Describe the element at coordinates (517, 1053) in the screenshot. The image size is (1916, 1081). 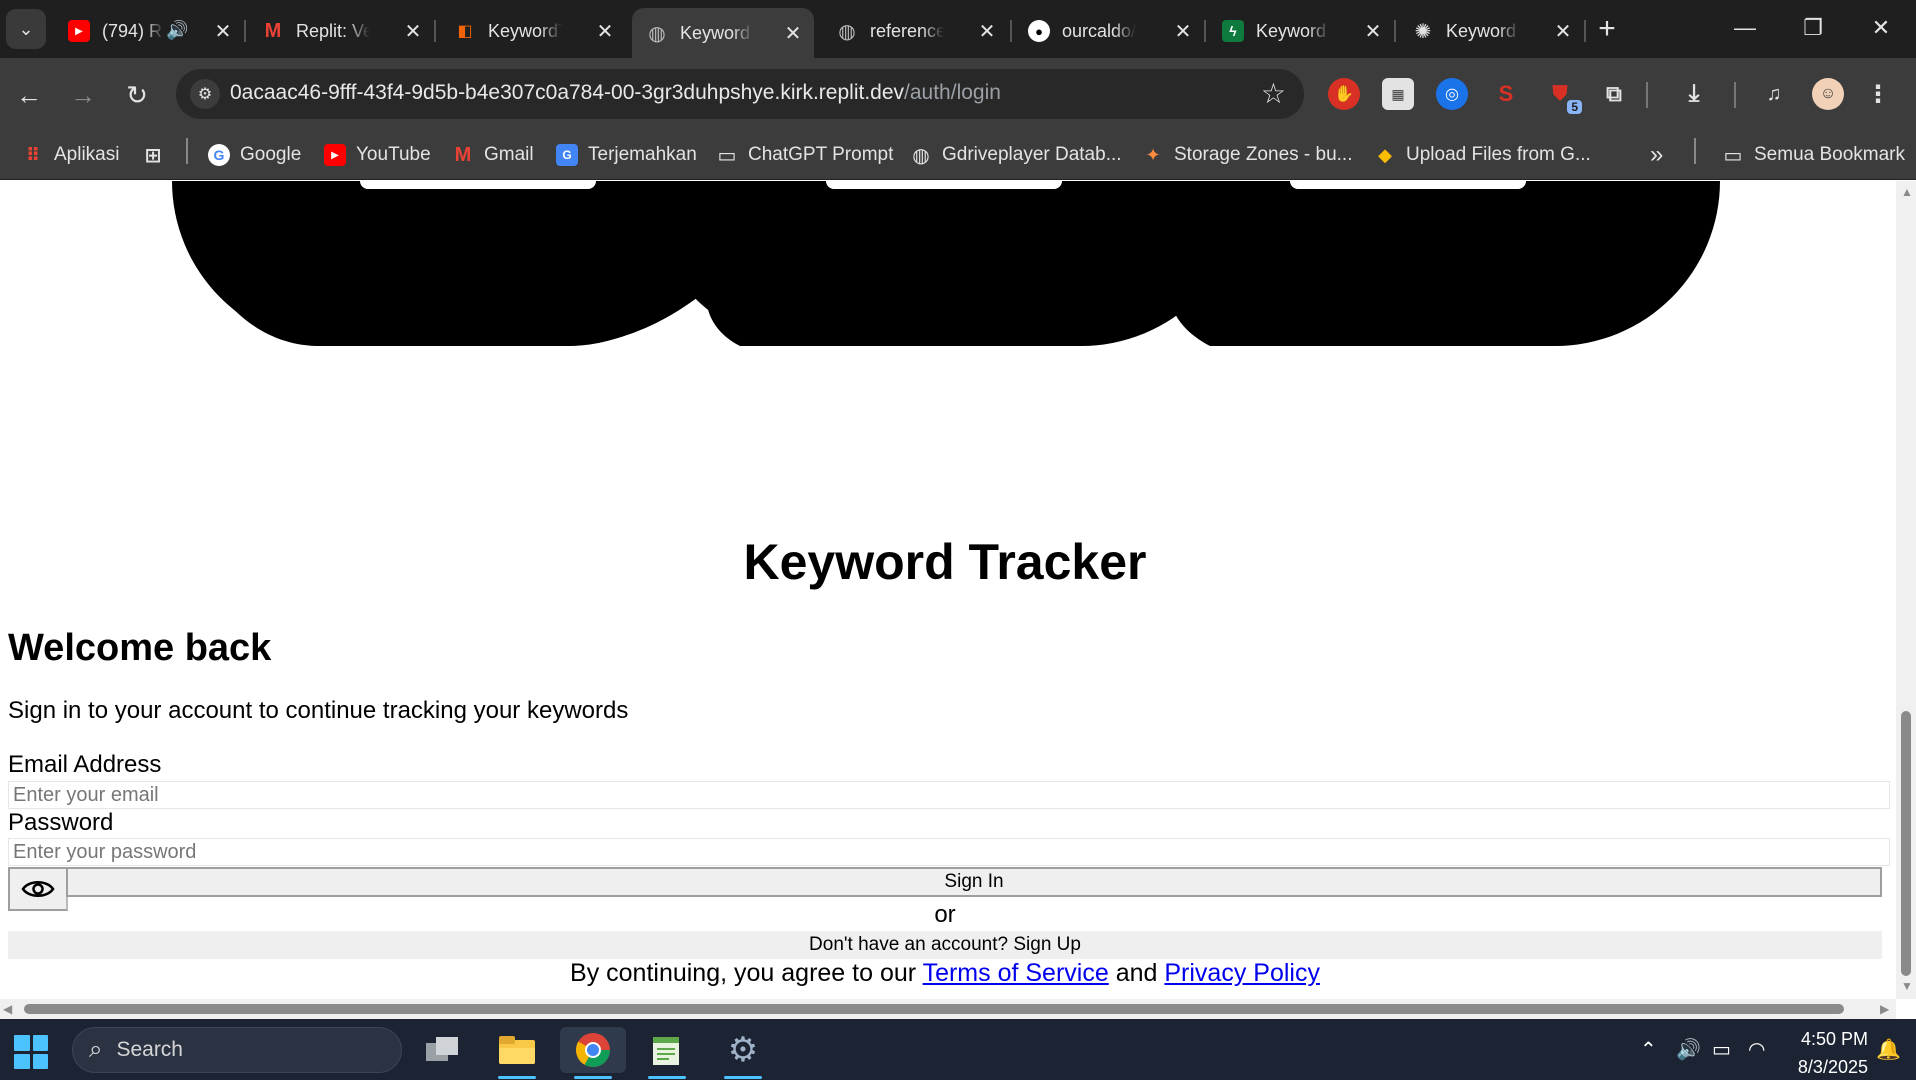
I see `file-explorer-button` at that location.